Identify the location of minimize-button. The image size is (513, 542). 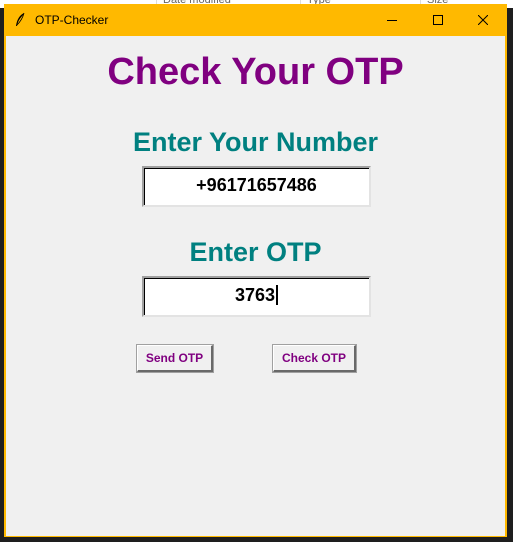
(392, 20).